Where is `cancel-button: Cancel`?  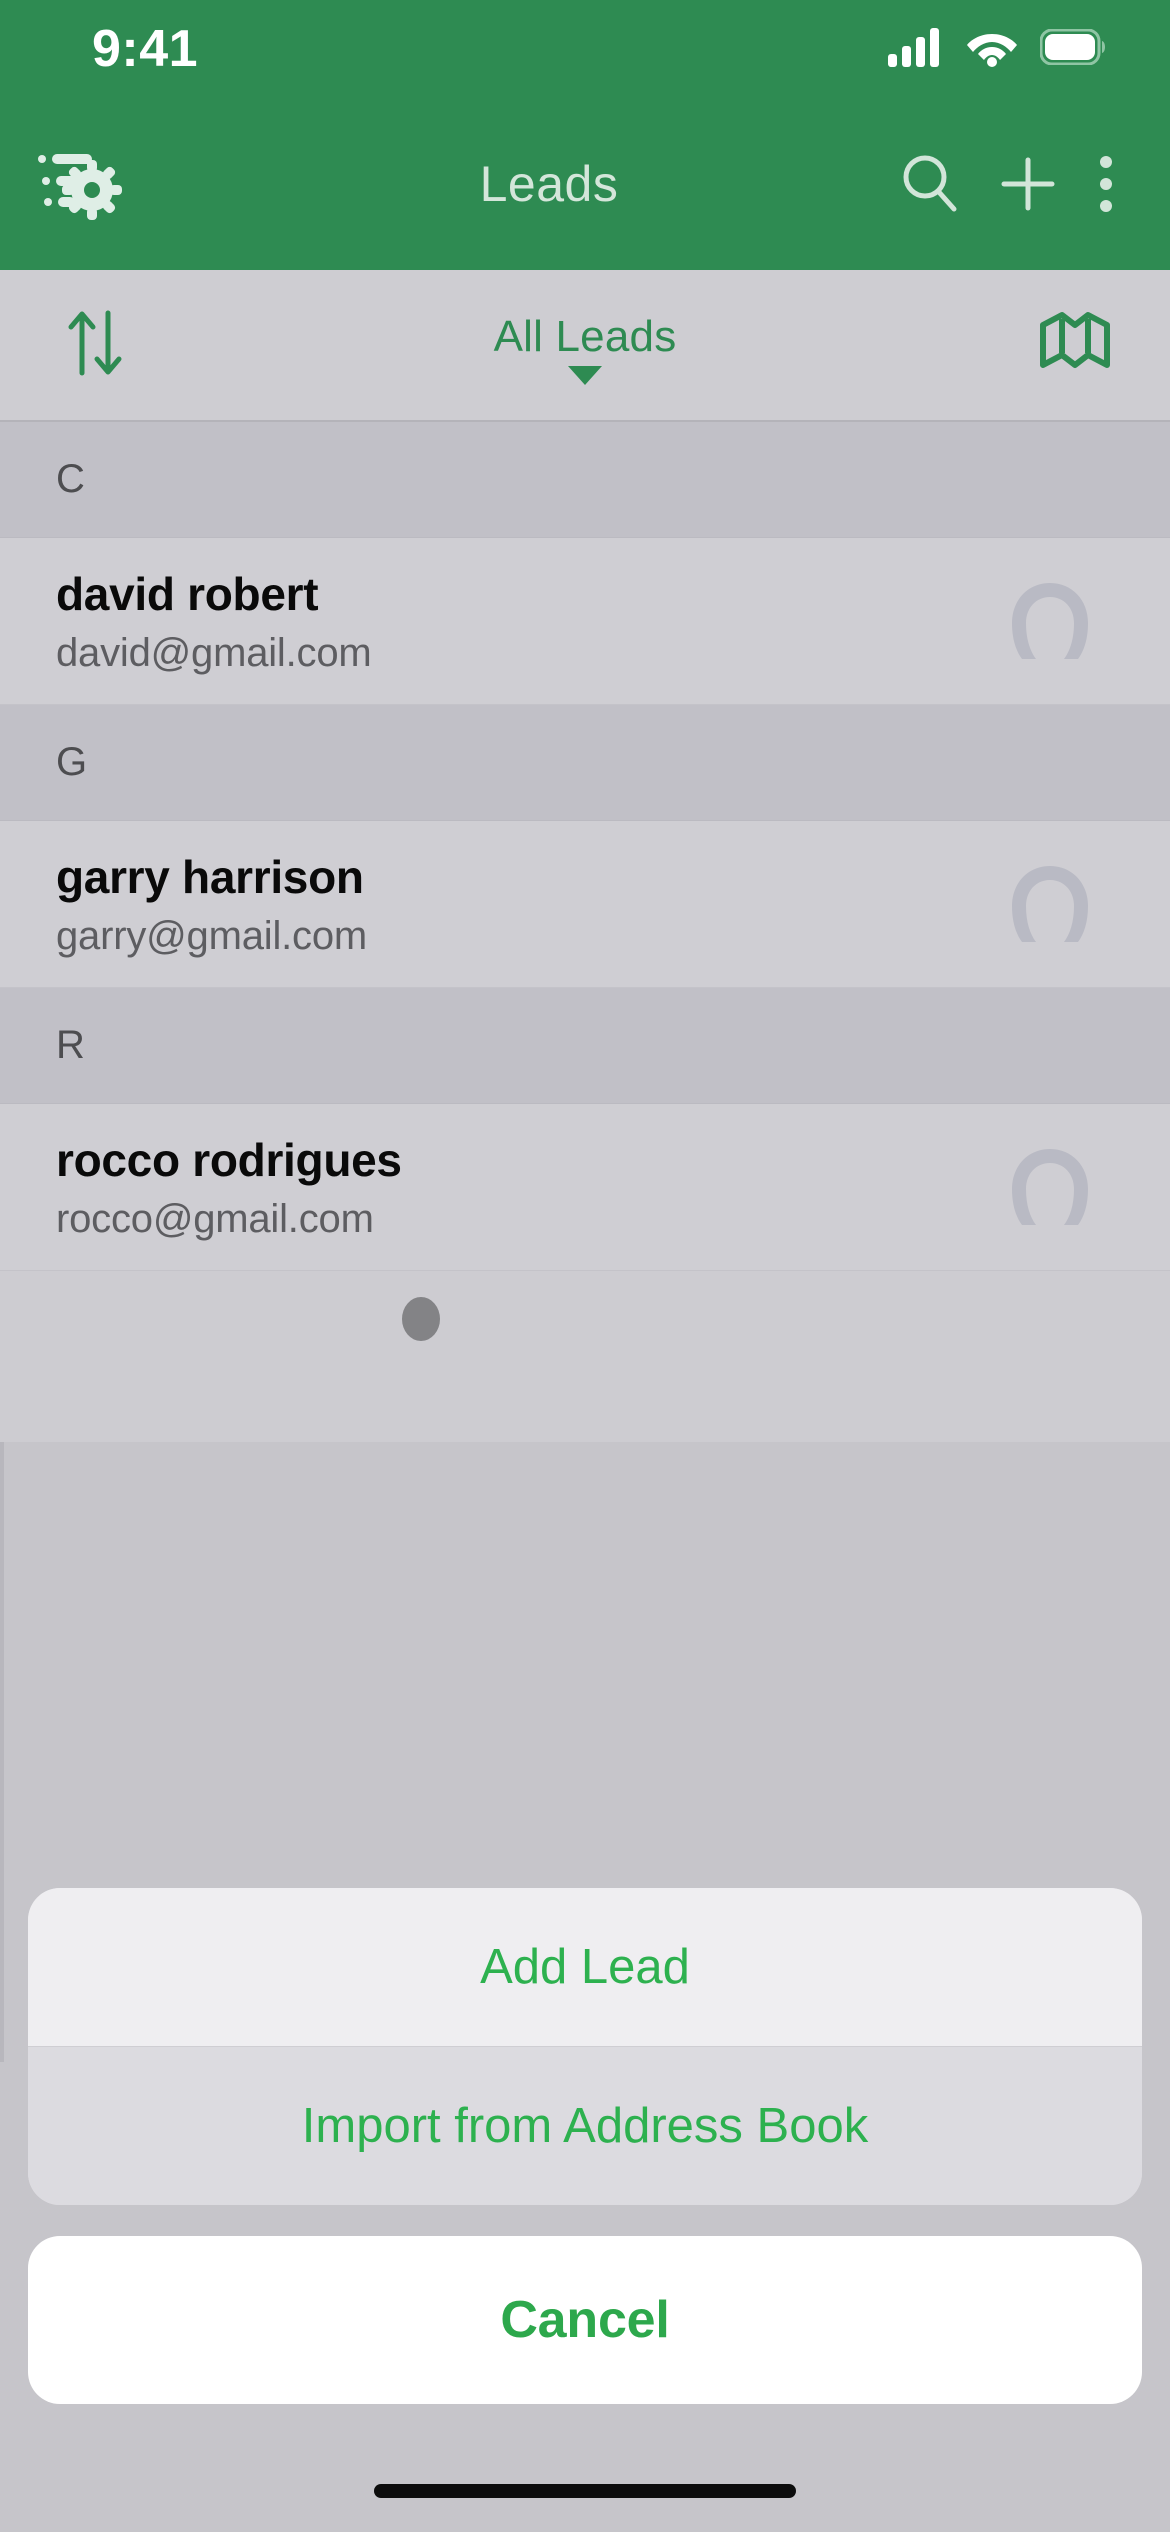
cancel-button: Cancel is located at coordinates (585, 2320).